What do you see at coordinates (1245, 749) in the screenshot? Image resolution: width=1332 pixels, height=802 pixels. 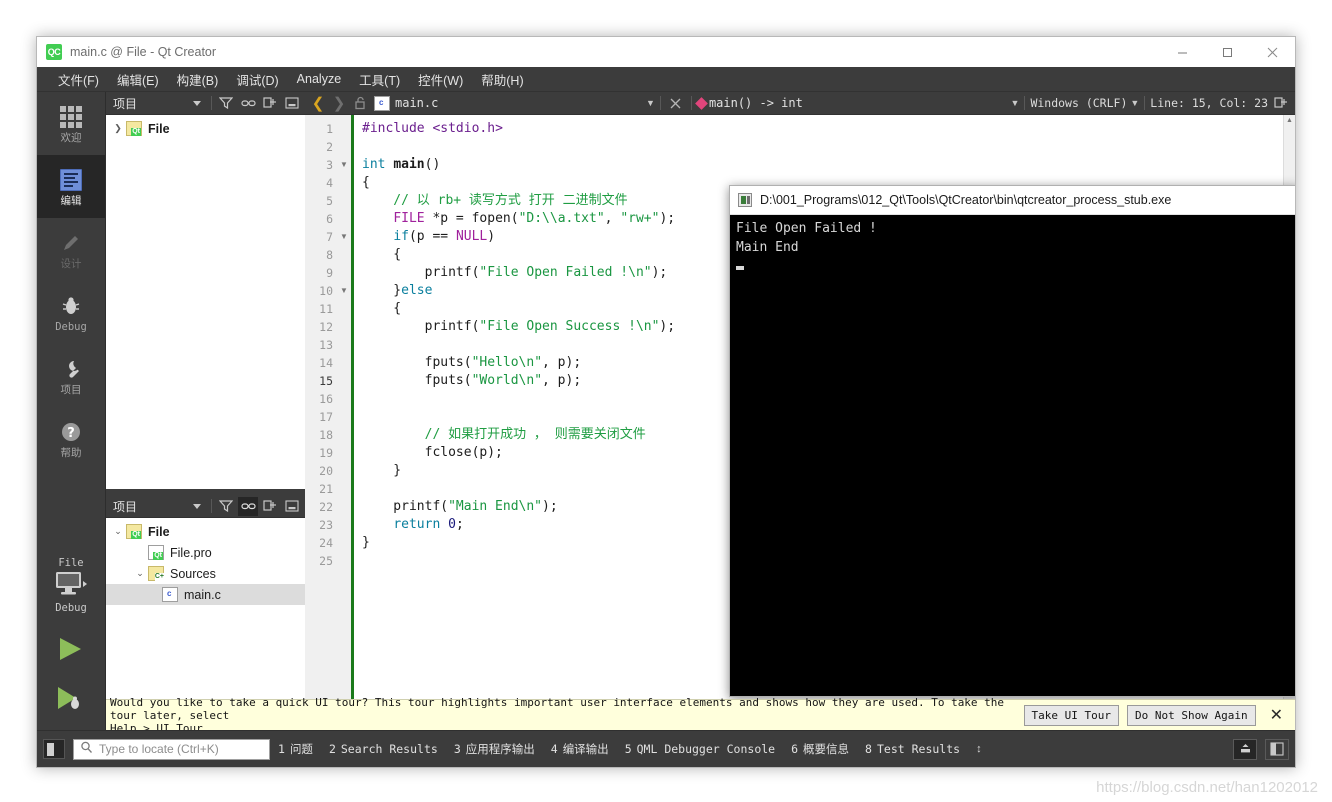 I see `minimize-output-button` at bounding box center [1245, 749].